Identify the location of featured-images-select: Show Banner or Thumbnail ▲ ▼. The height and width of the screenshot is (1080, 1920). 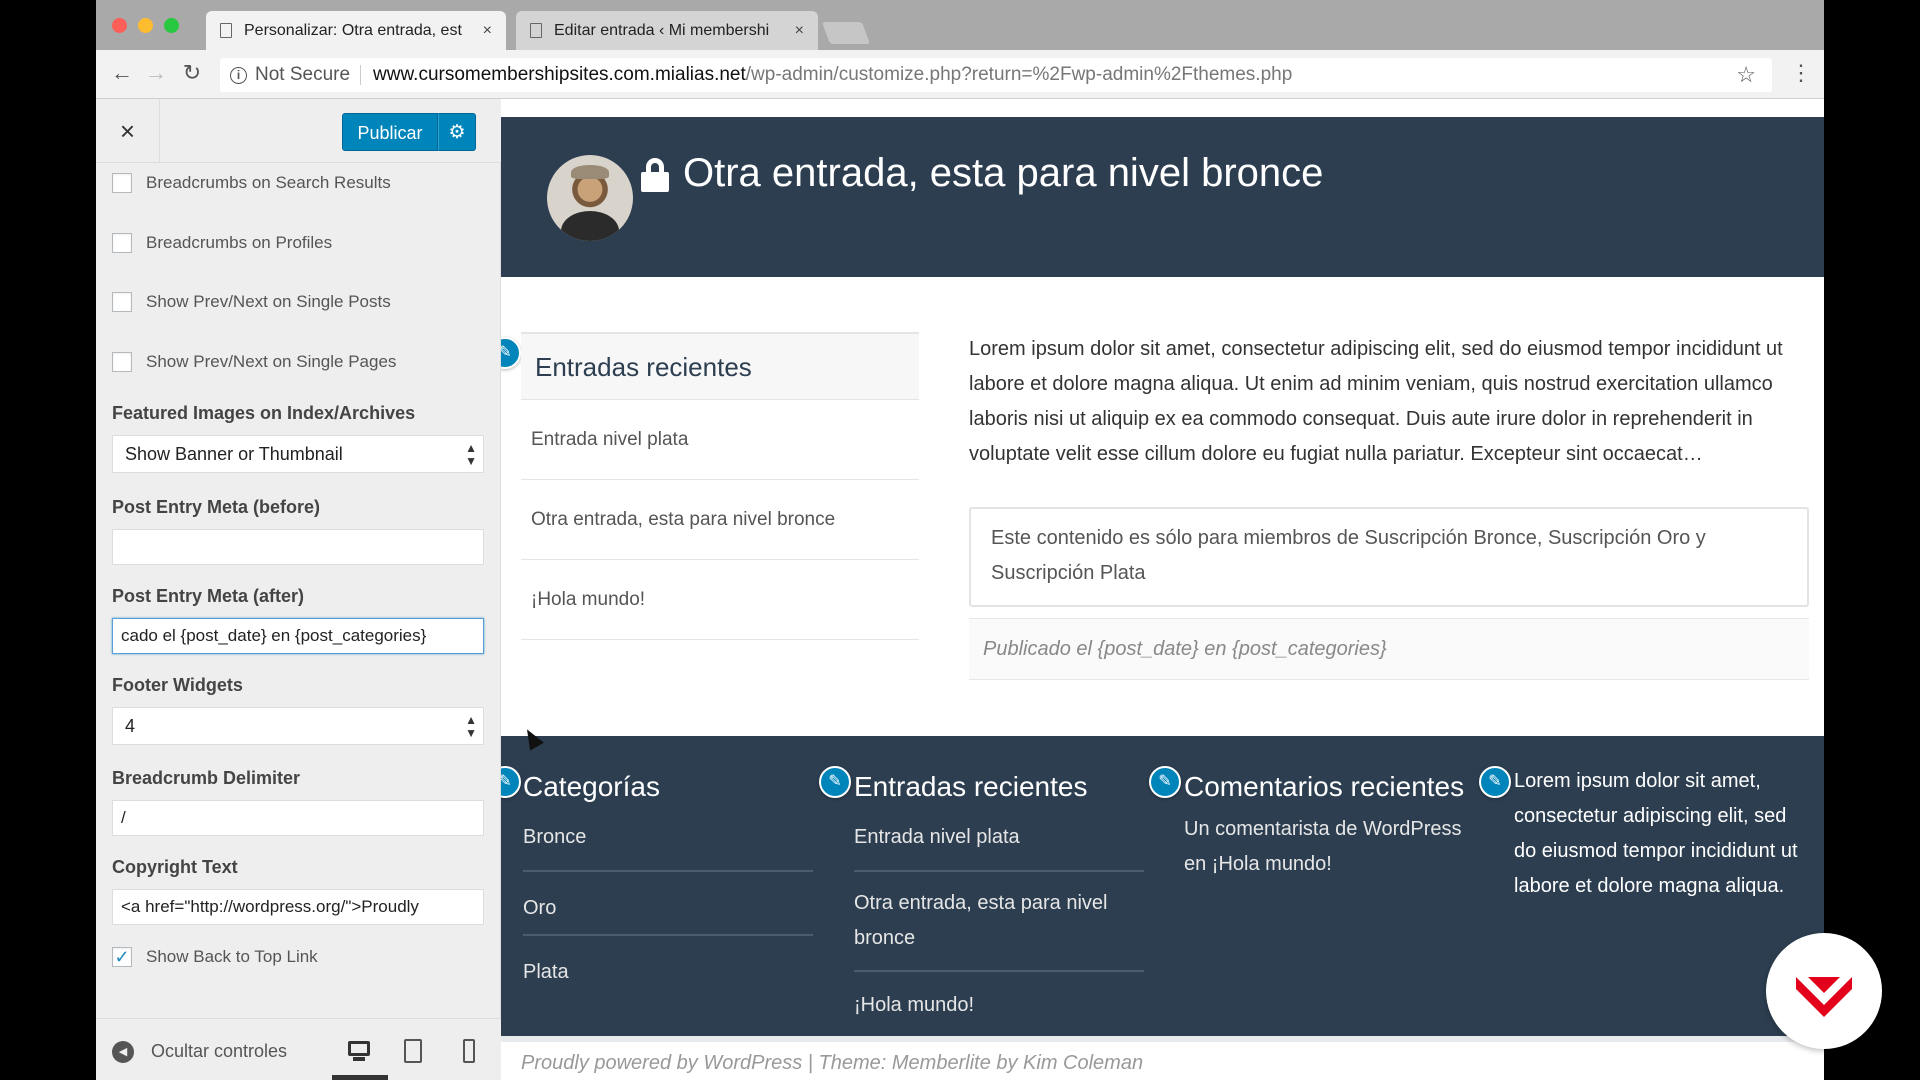
(298, 454).